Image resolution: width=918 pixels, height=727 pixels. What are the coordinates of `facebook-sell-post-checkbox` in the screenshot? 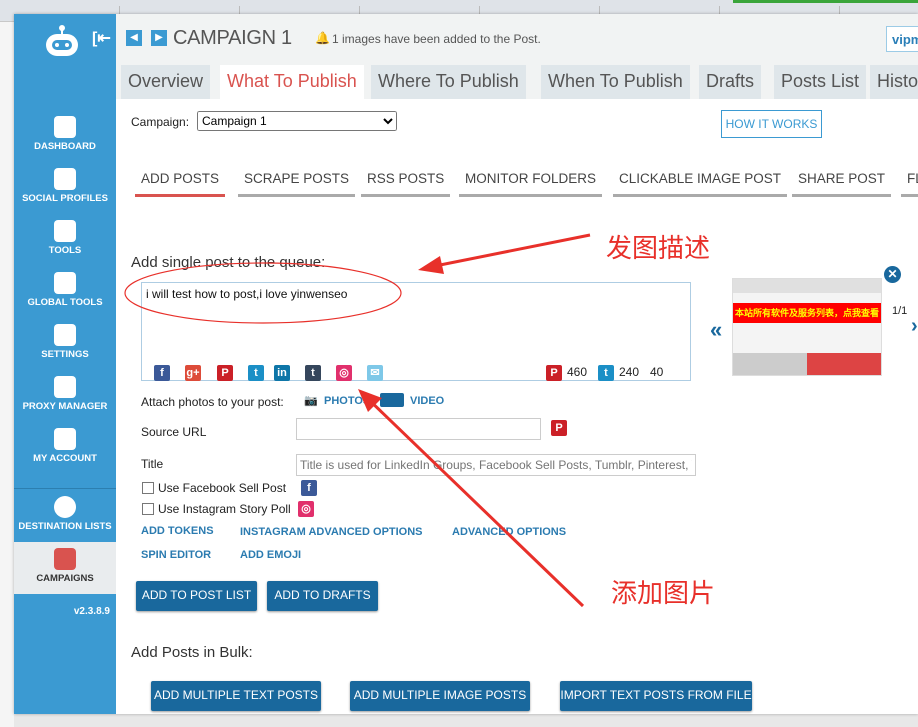 It's located at (148, 488).